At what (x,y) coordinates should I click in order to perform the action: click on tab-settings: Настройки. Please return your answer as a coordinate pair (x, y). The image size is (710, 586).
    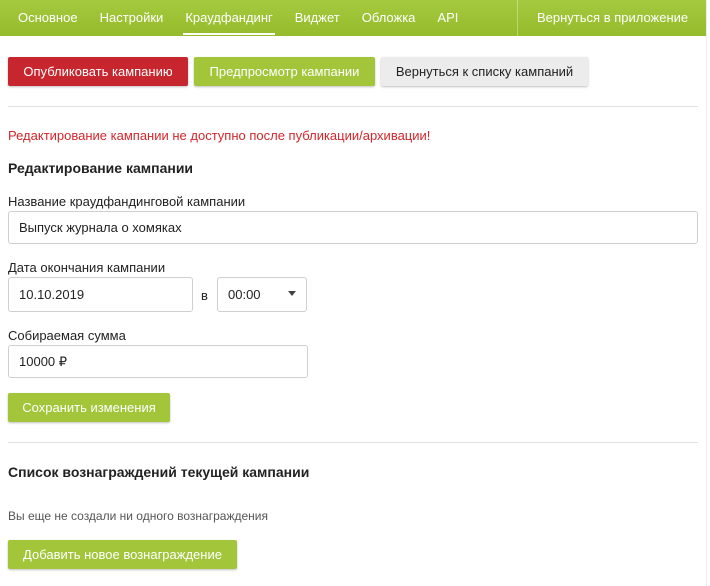
    Looking at the image, I should click on (132, 18).